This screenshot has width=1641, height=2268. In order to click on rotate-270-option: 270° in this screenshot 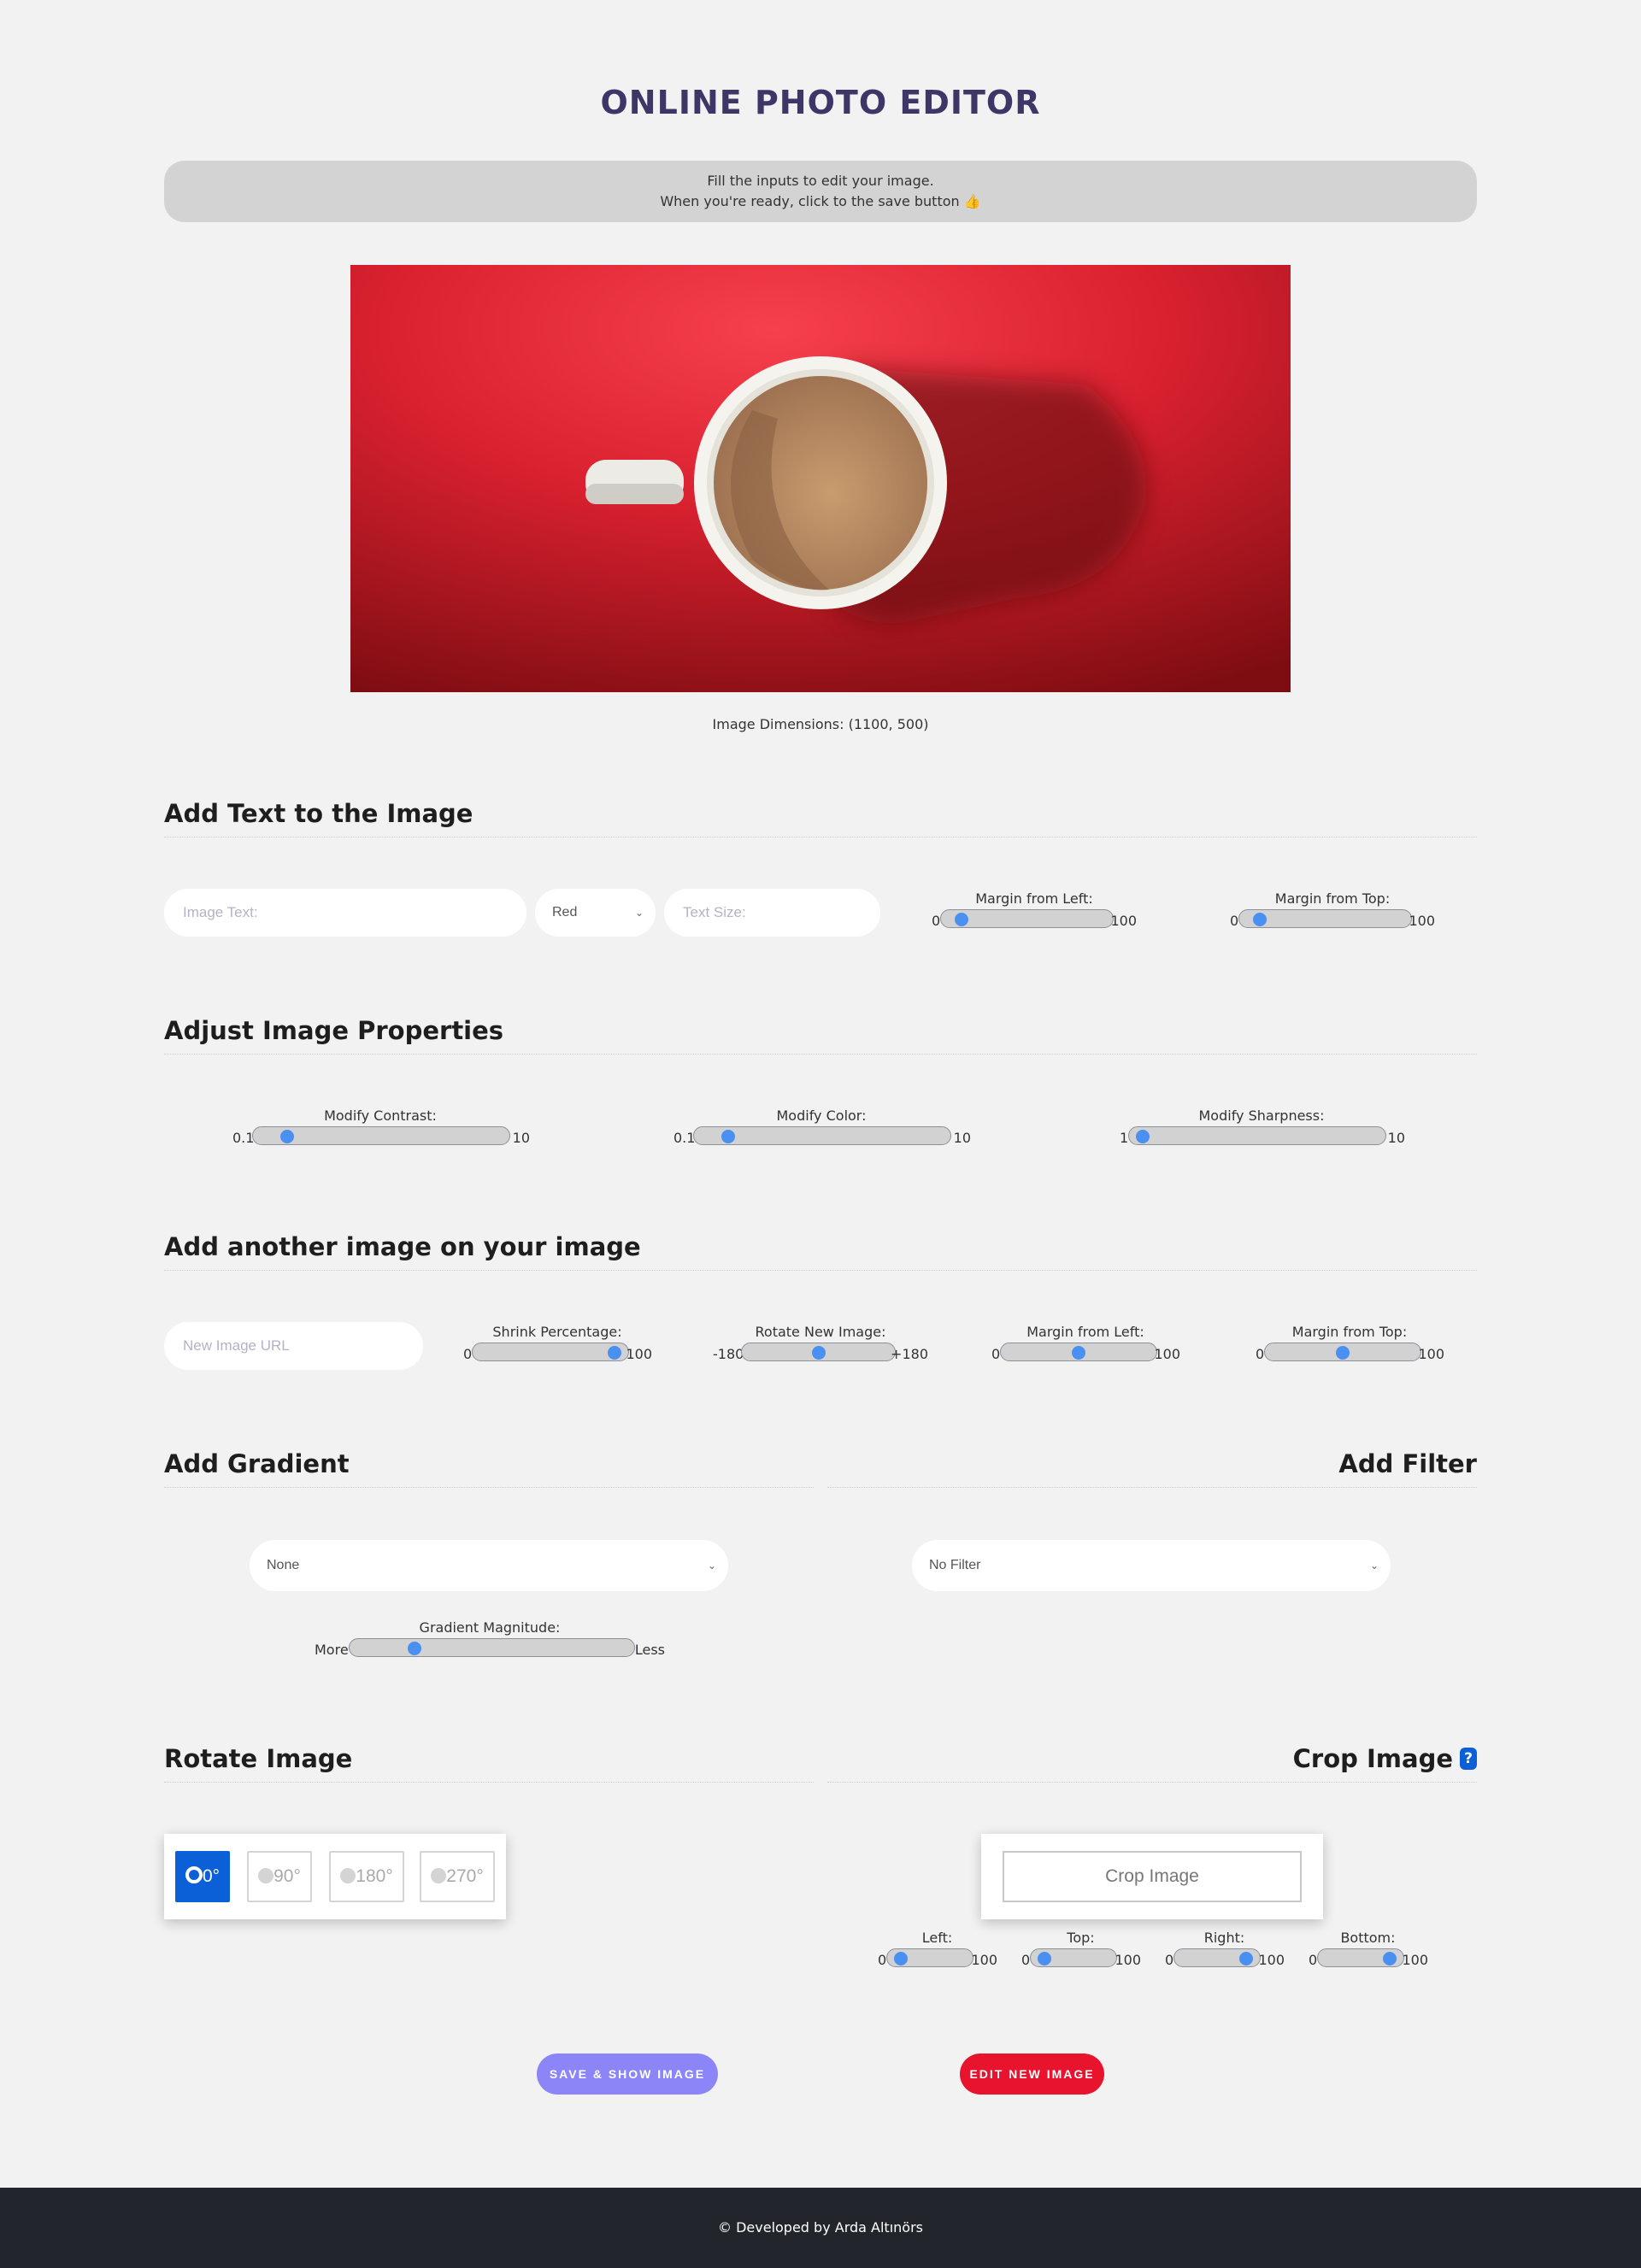, I will do `click(457, 1876)`.